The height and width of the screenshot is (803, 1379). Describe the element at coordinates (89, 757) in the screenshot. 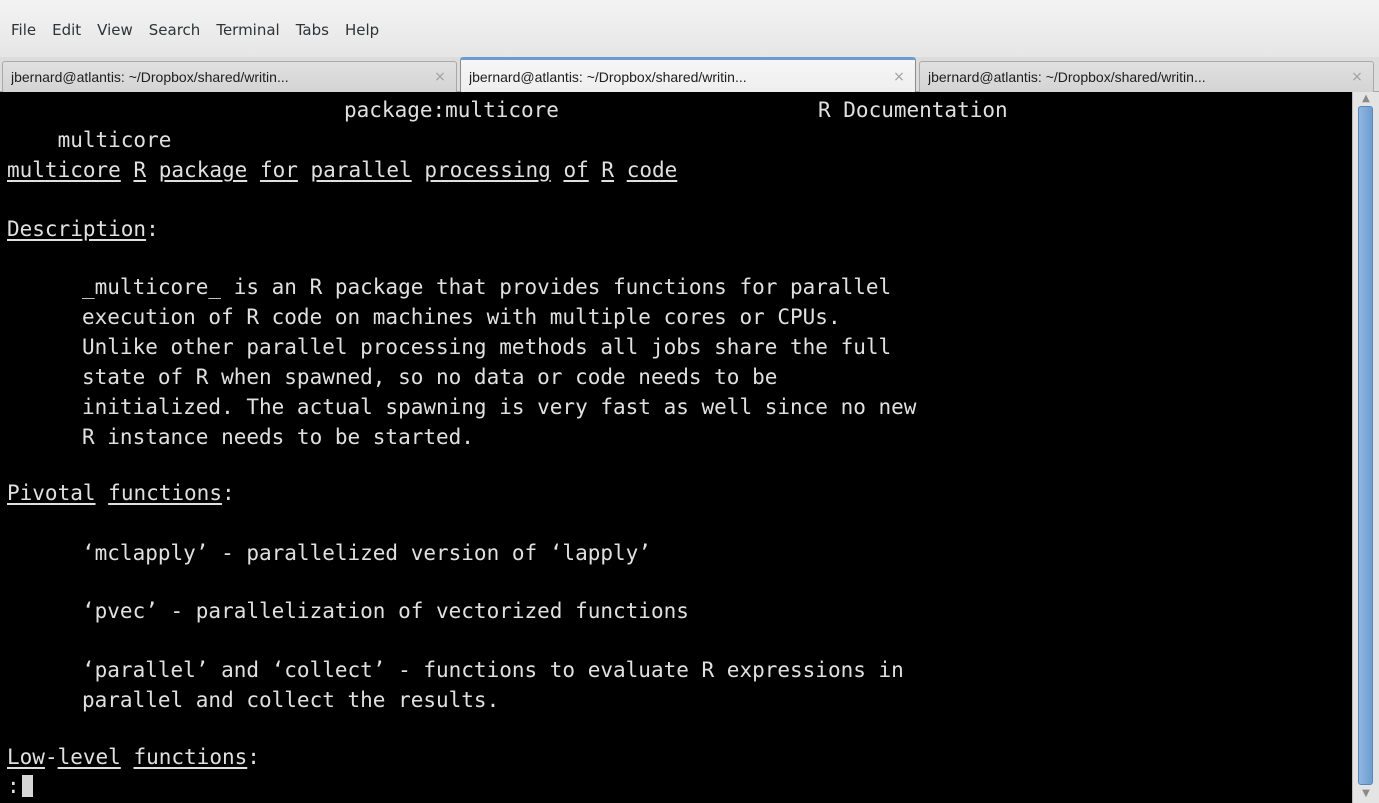

I see `heading-word: level` at that location.